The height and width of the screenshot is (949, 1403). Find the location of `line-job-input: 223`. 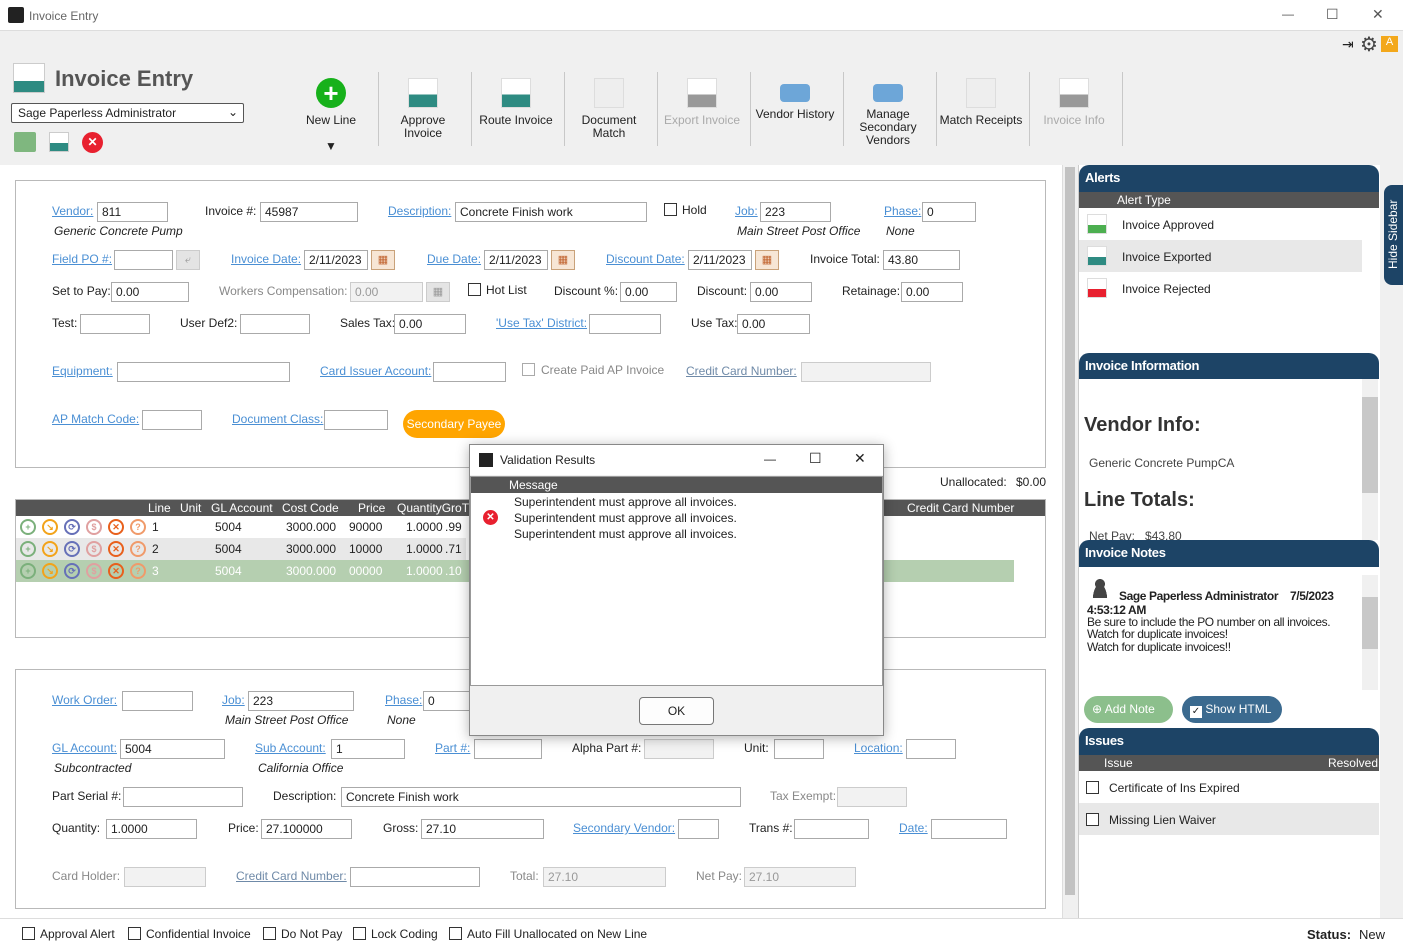

line-job-input: 223 is located at coordinates (301, 701).